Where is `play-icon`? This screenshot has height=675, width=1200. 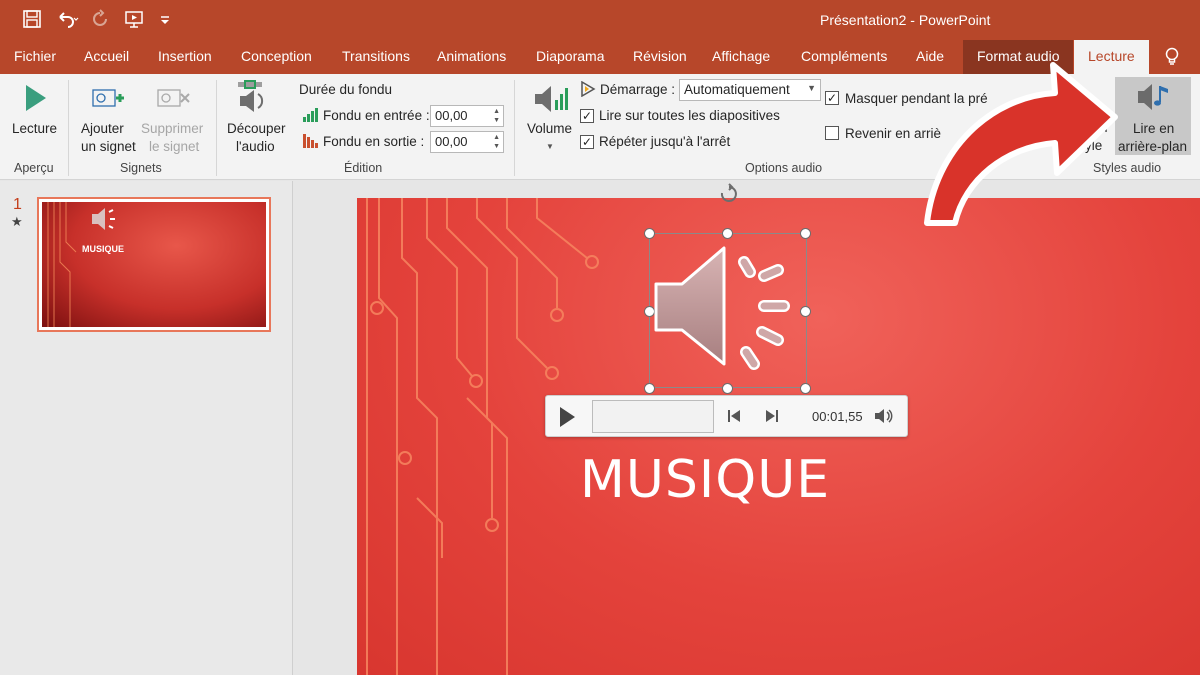
play-icon is located at coordinates (36, 100).